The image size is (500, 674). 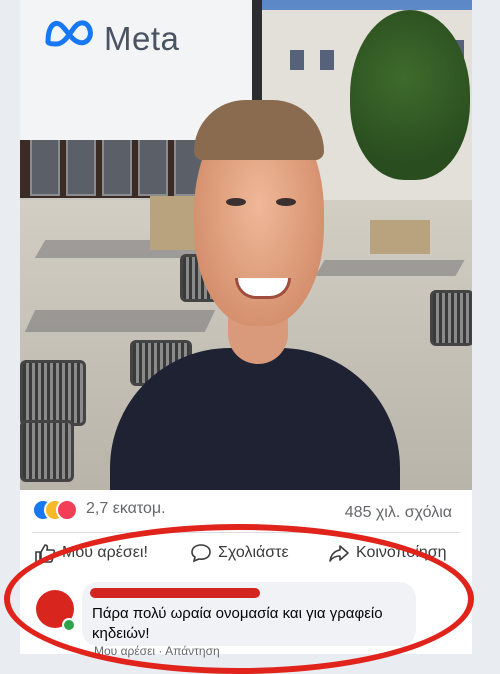 What do you see at coordinates (126, 509) in the screenshot?
I see `reaction-count: 2,7 εκατομ.` at bounding box center [126, 509].